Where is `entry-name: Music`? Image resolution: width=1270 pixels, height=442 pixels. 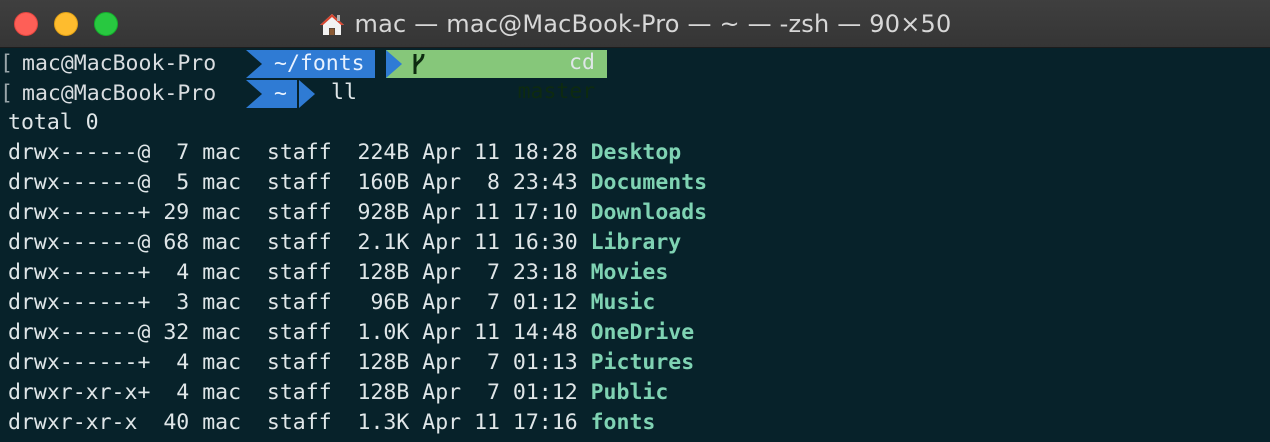
entry-name: Music is located at coordinates (623, 303).